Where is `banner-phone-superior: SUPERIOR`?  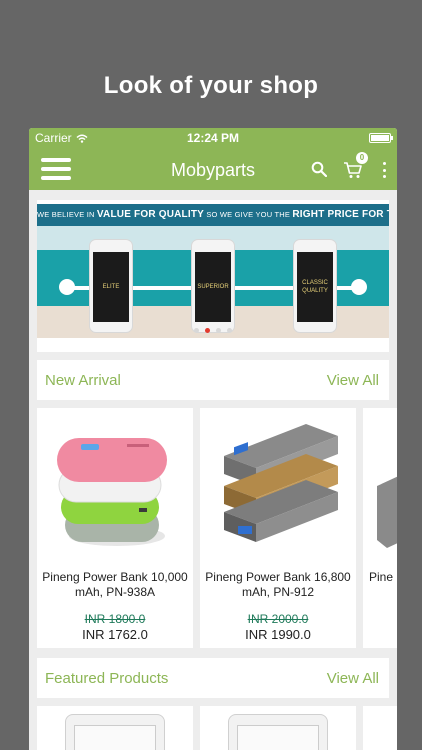
banner-phone-superior: SUPERIOR is located at coordinates (213, 286).